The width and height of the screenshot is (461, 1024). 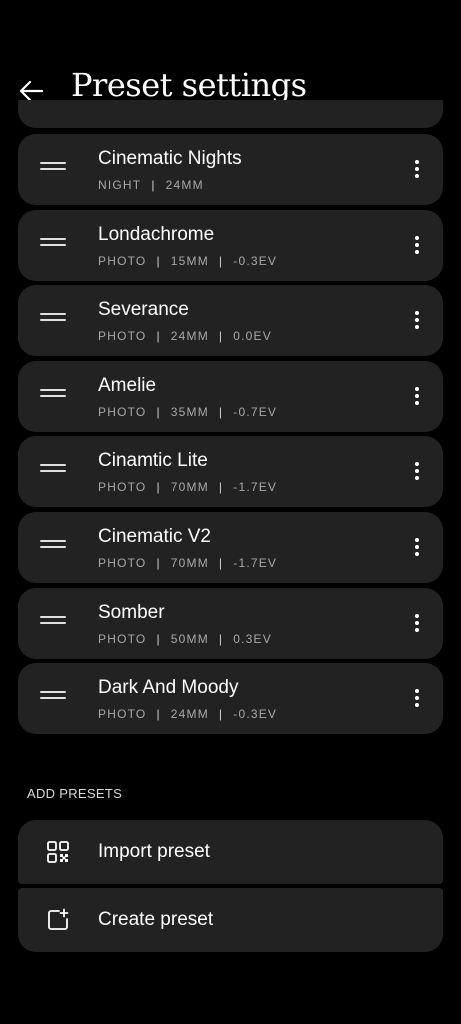 I want to click on preset-card: Amelie PHOTO | 35MM | -0.7EV, so click(x=230, y=396).